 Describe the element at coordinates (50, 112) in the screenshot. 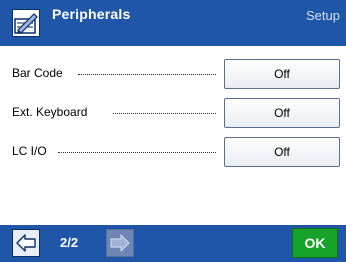

I see `setting-label: Ext. Keyboard` at that location.